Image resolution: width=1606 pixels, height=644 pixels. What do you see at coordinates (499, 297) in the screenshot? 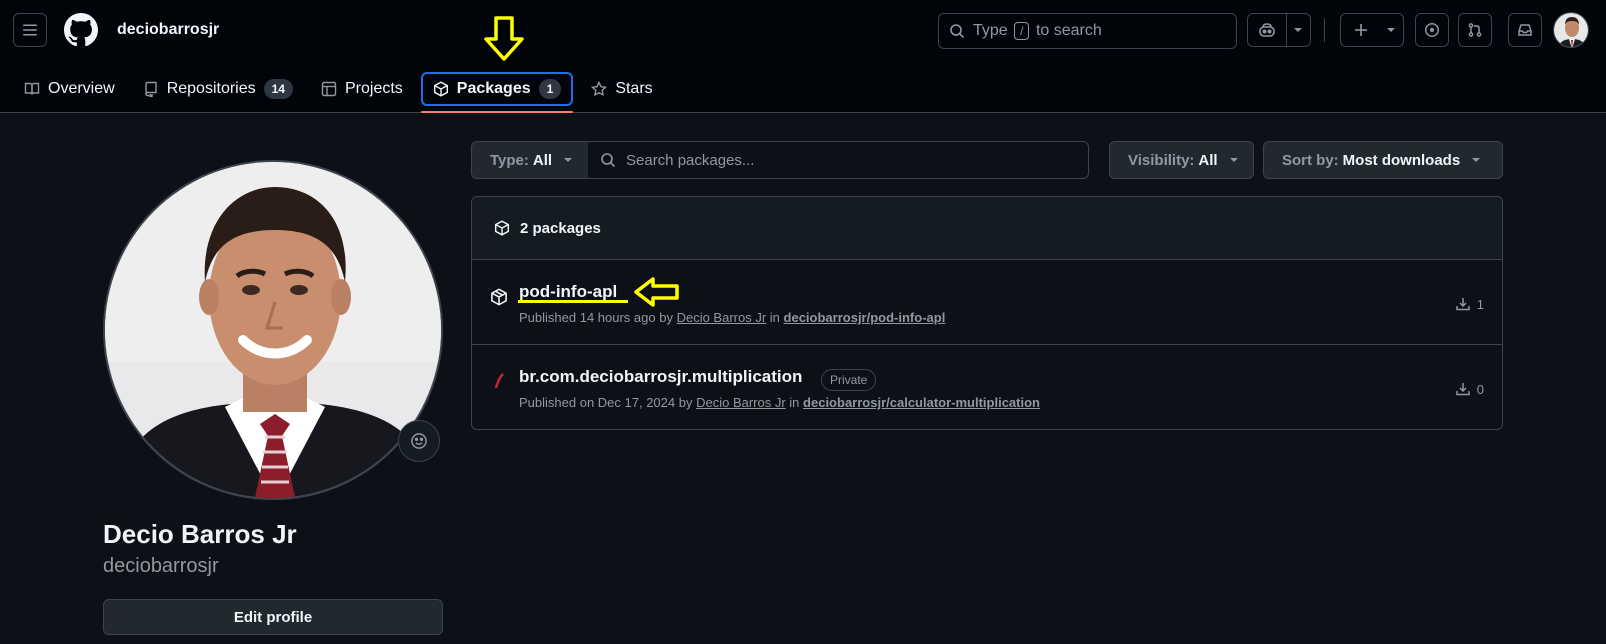
I see `container-package-icon` at bounding box center [499, 297].